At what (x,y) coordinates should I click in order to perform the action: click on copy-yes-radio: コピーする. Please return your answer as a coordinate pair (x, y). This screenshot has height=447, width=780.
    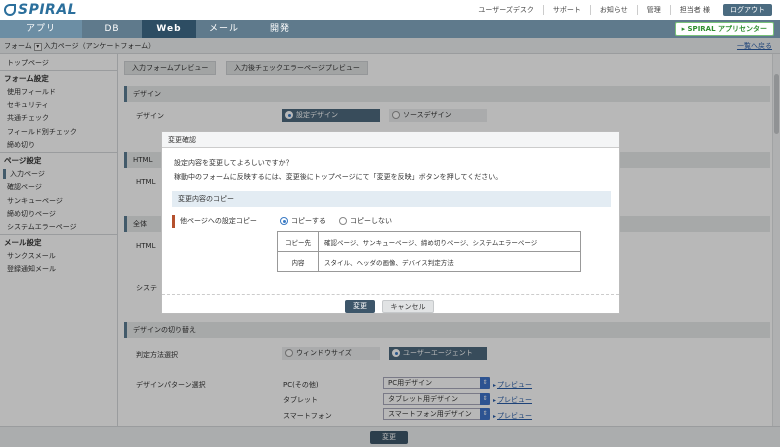
    Looking at the image, I should click on (303, 221).